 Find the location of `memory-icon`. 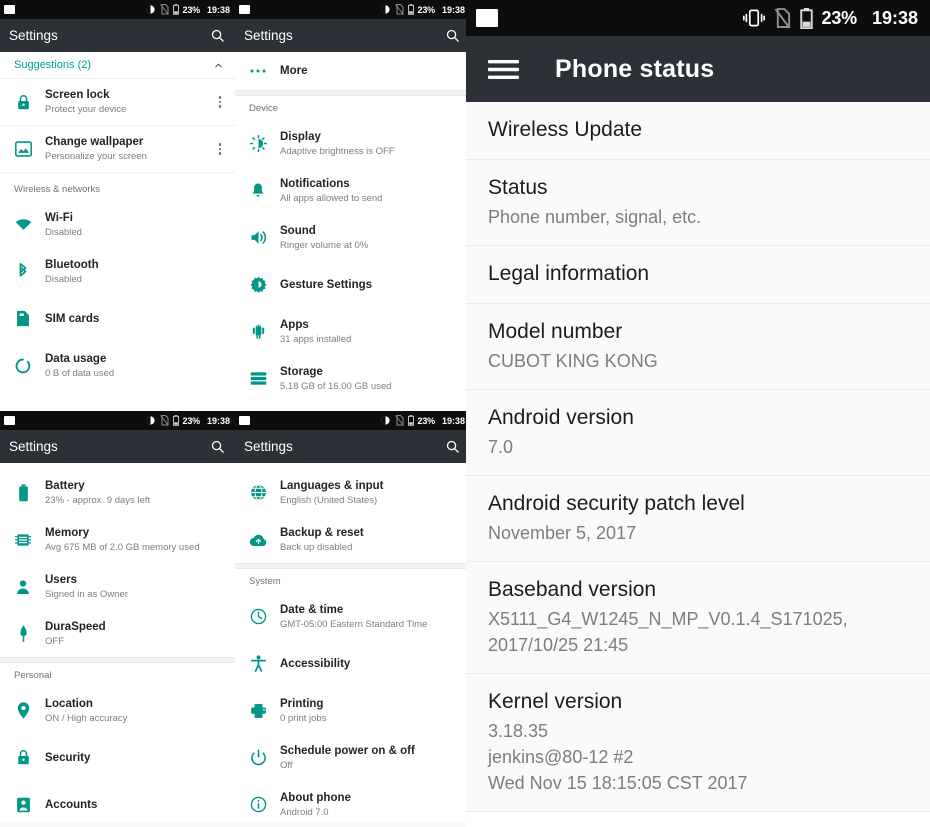

memory-icon is located at coordinates (23, 540).